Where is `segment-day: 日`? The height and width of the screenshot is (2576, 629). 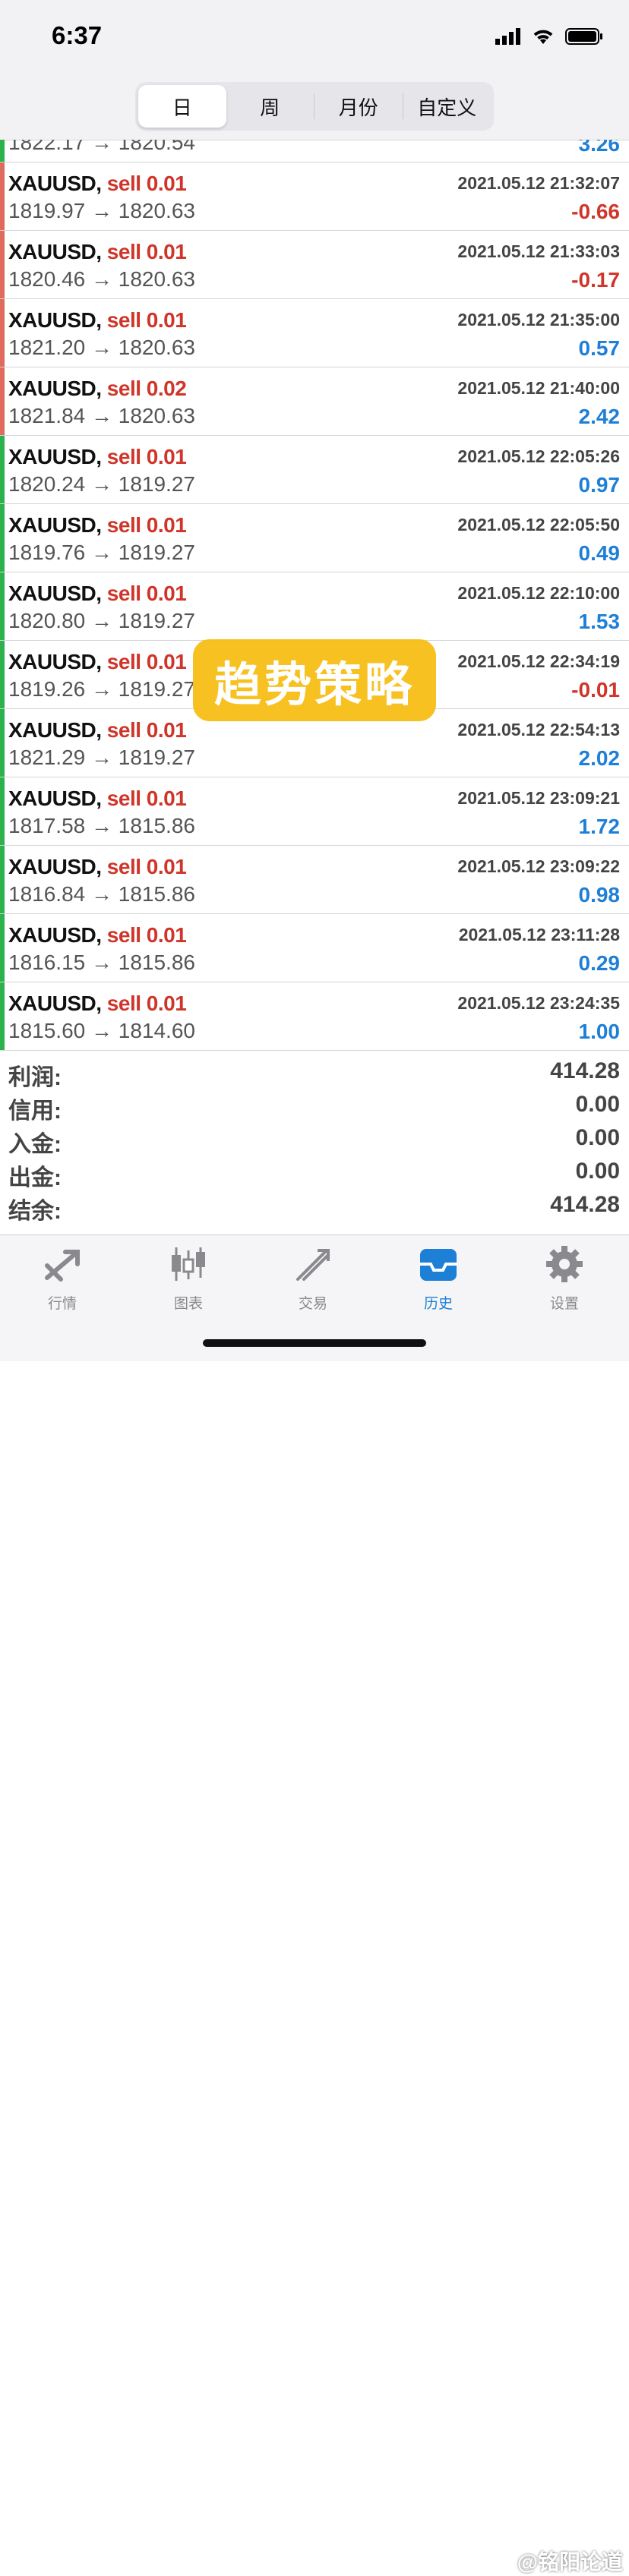 segment-day: 日 is located at coordinates (182, 106).